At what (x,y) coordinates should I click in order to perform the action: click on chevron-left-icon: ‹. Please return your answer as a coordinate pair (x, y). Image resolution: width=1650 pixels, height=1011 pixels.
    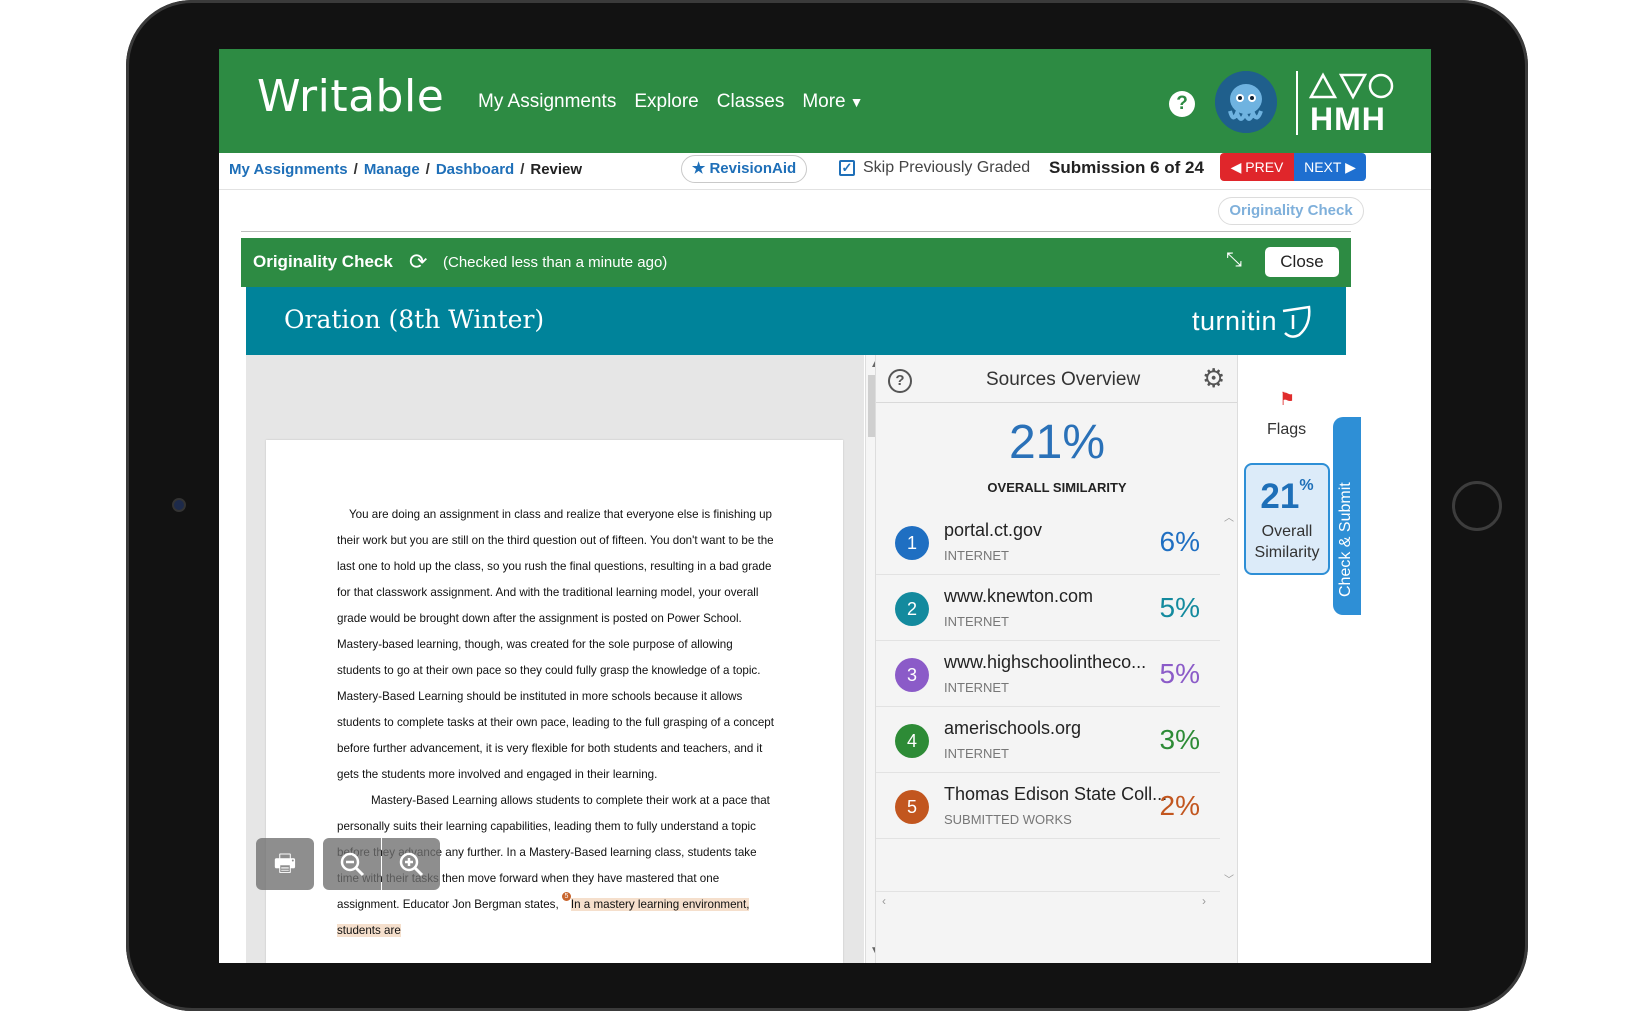
    Looking at the image, I should click on (884, 901).